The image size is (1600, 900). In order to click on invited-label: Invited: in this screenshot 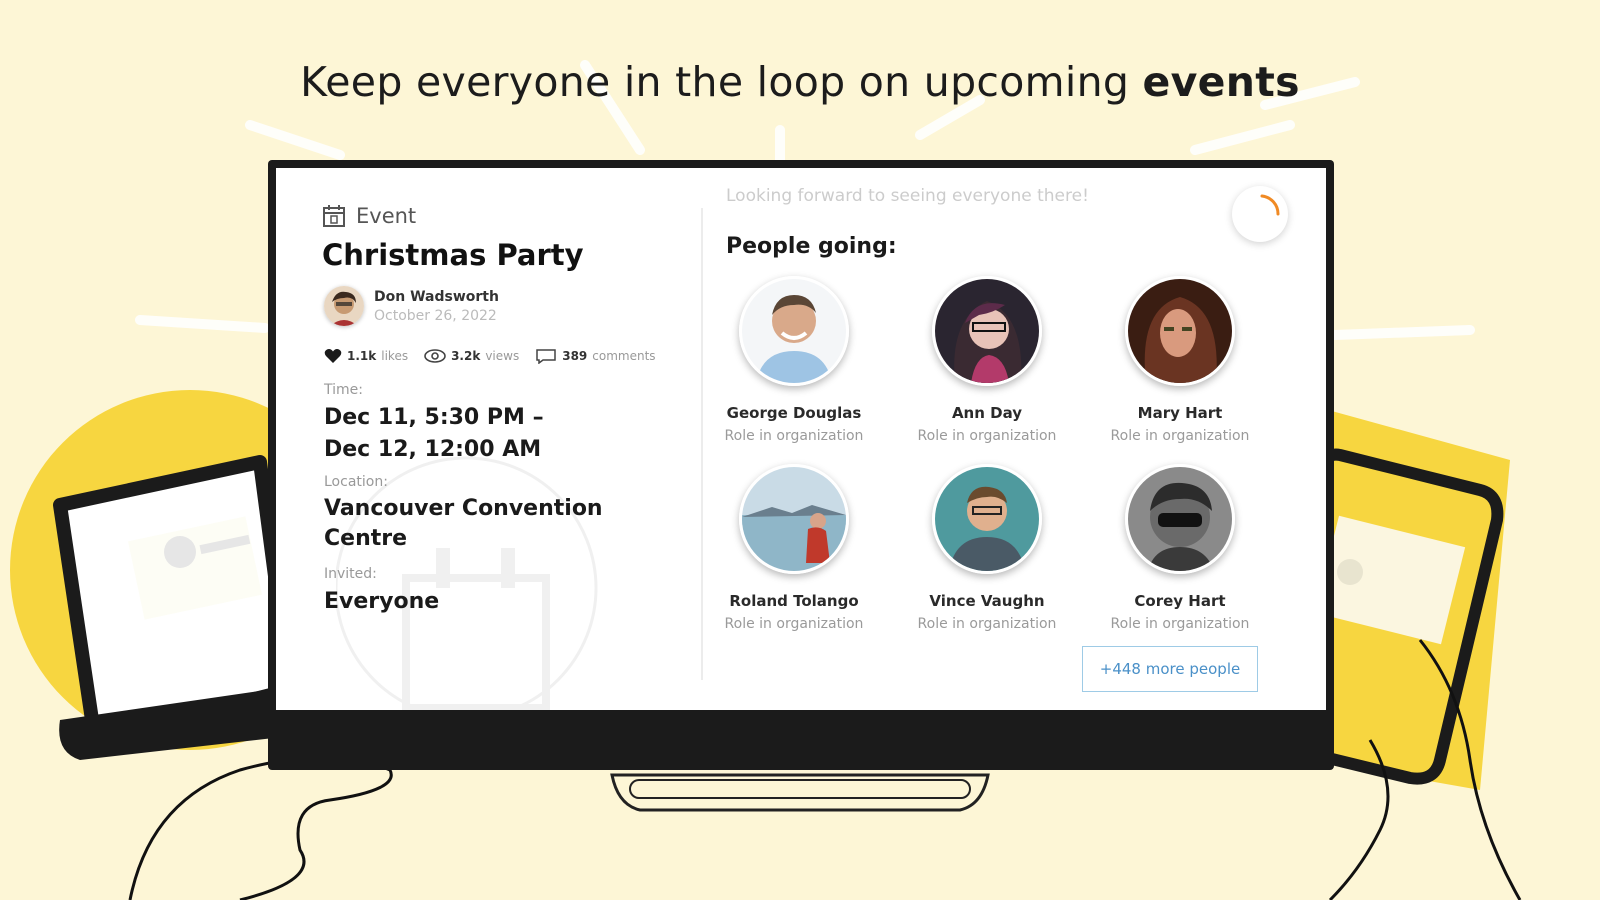, I will do `click(350, 574)`.